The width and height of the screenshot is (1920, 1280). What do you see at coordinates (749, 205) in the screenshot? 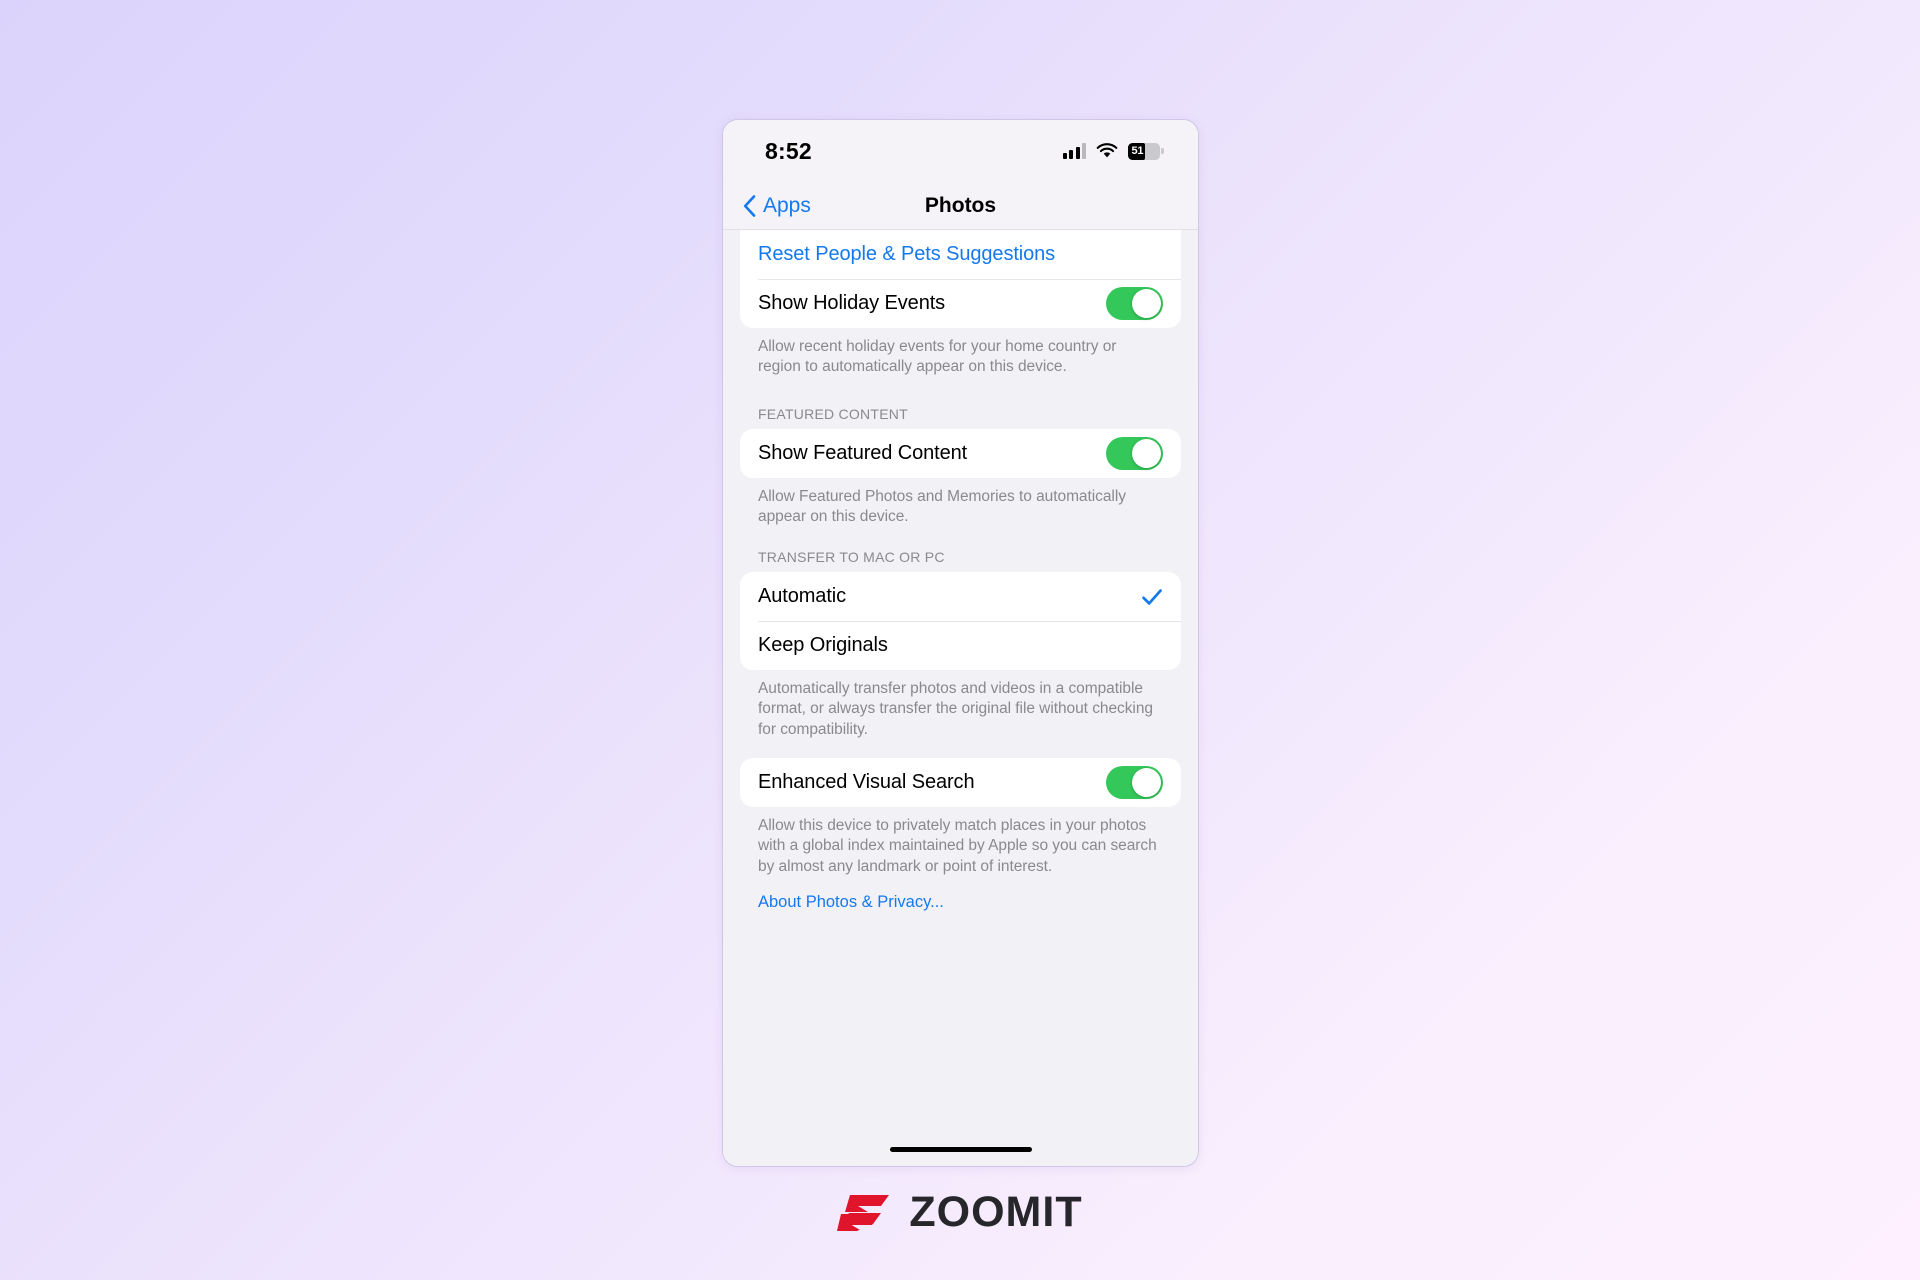
I see `chevron-left-icon` at bounding box center [749, 205].